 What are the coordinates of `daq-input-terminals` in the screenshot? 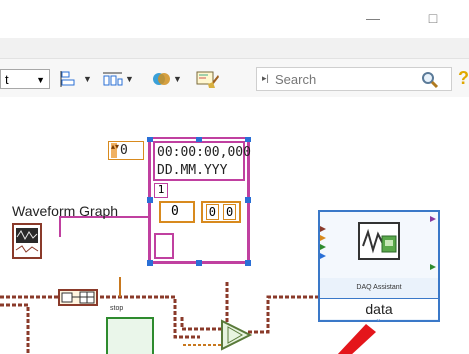 It's located at (323, 242).